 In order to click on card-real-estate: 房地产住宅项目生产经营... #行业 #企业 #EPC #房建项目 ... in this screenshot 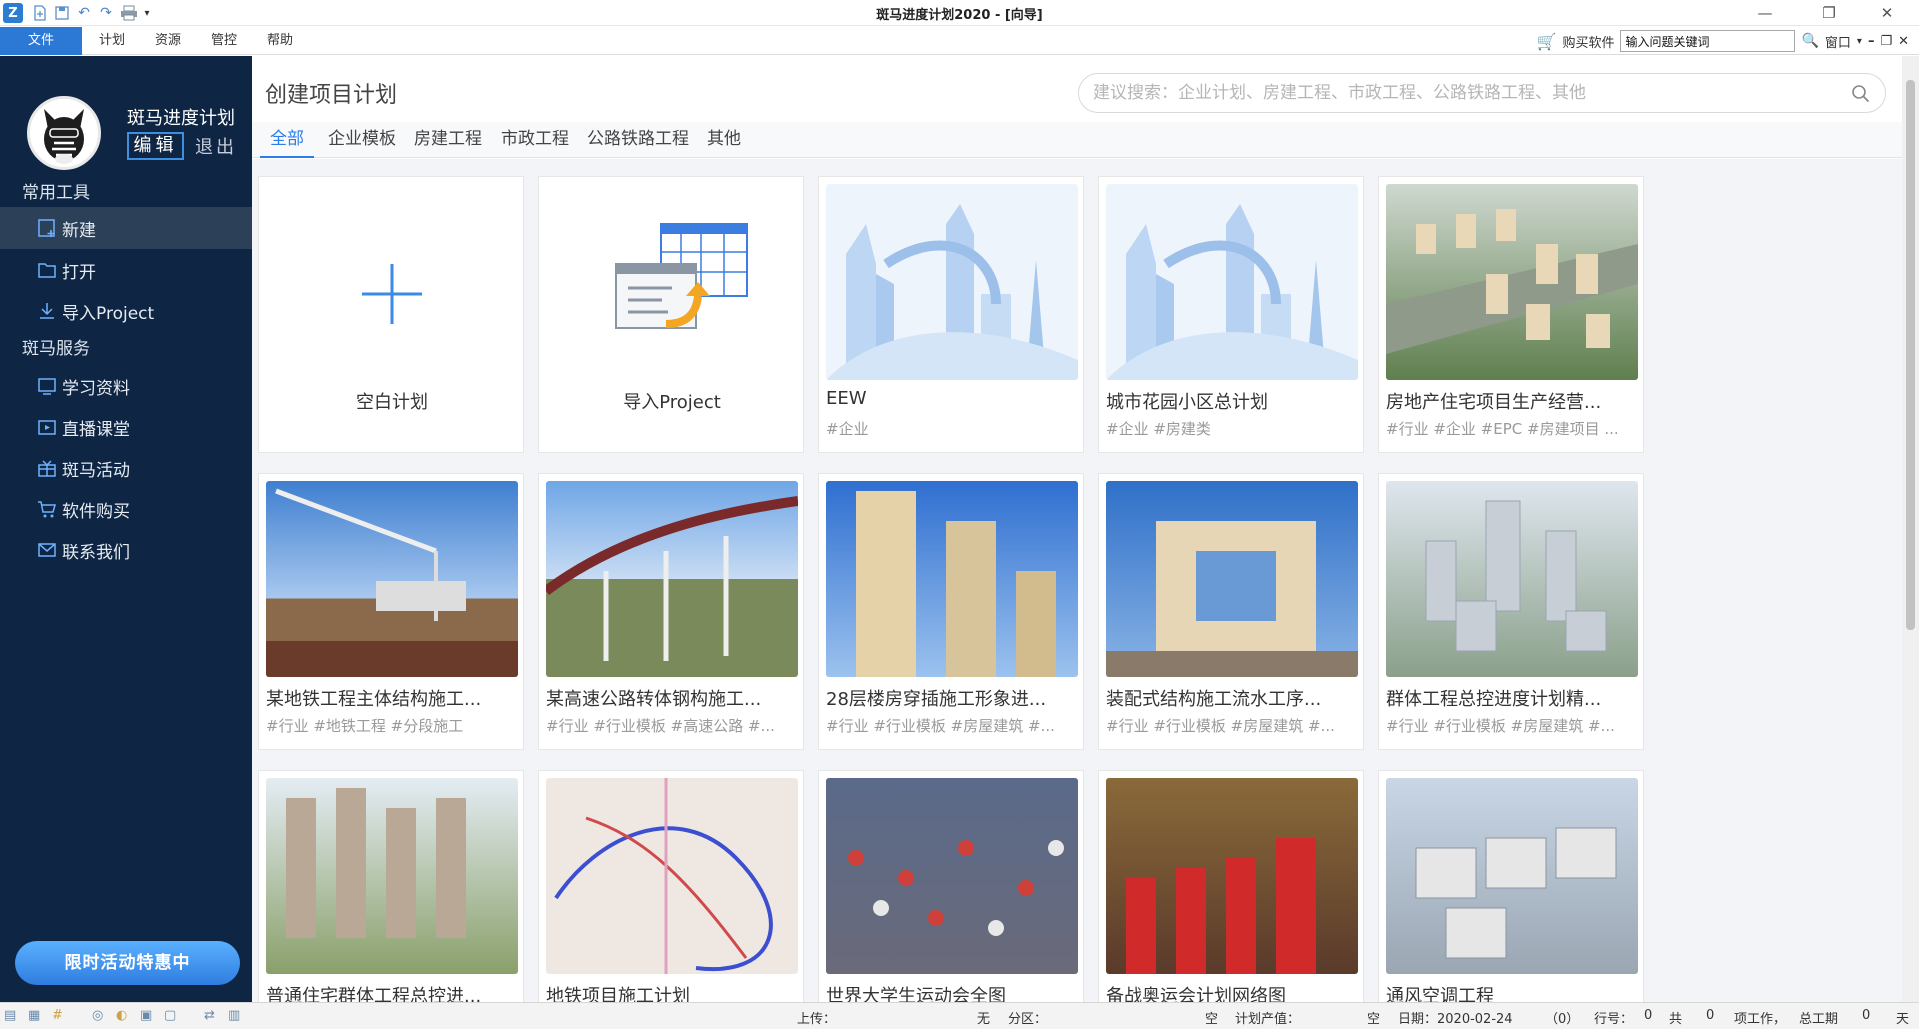, I will do `click(1511, 314)`.